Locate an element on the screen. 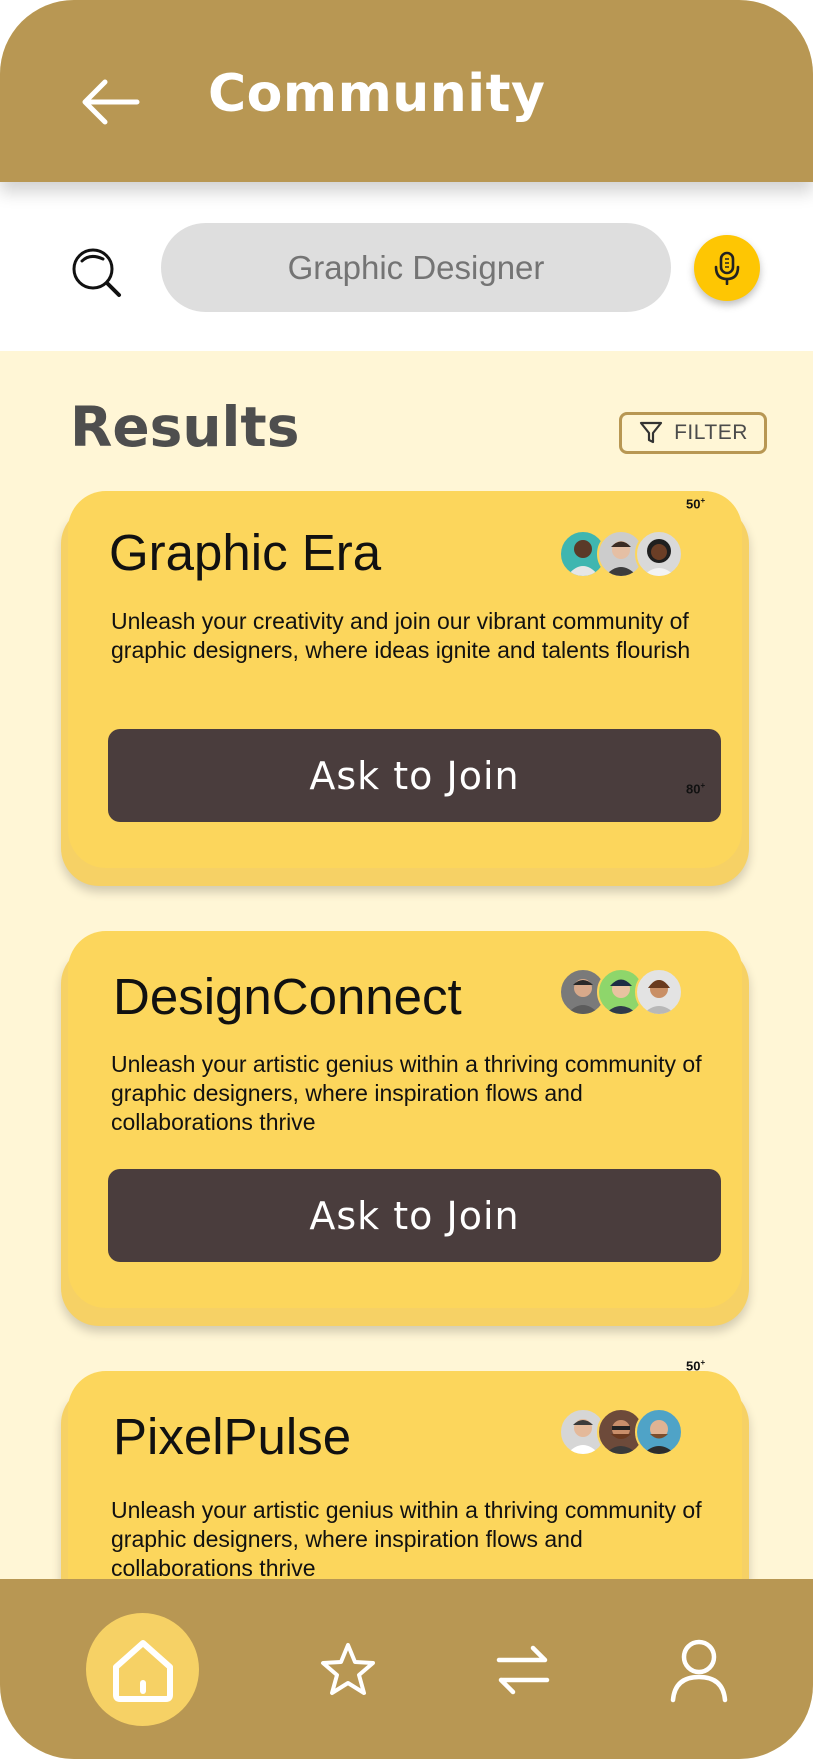  filter-icon is located at coordinates (651, 432).